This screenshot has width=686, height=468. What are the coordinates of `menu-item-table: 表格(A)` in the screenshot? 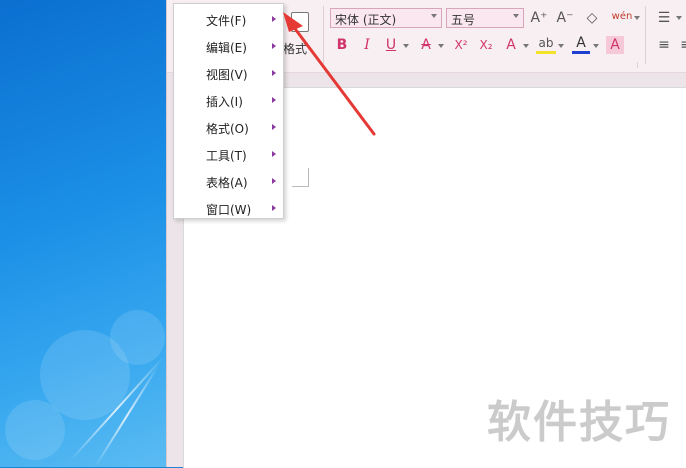 It's located at (228, 181).